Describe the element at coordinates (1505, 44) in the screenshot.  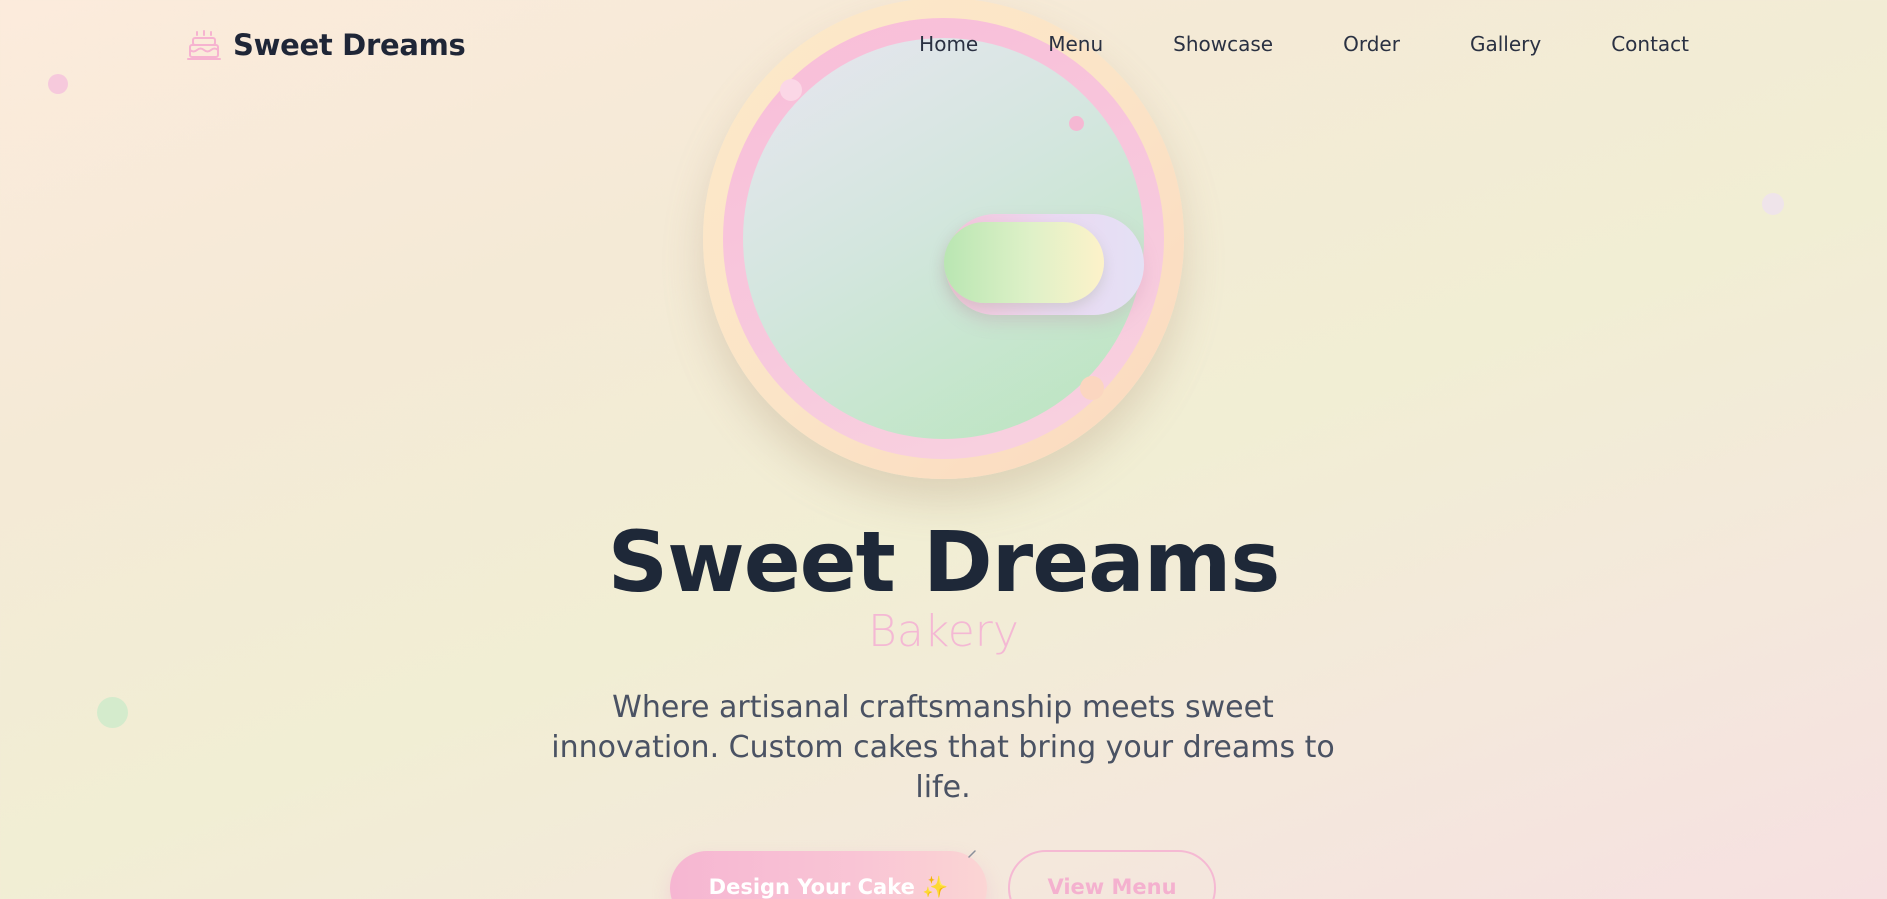
I see `nav-link-gallery: Gallery` at that location.